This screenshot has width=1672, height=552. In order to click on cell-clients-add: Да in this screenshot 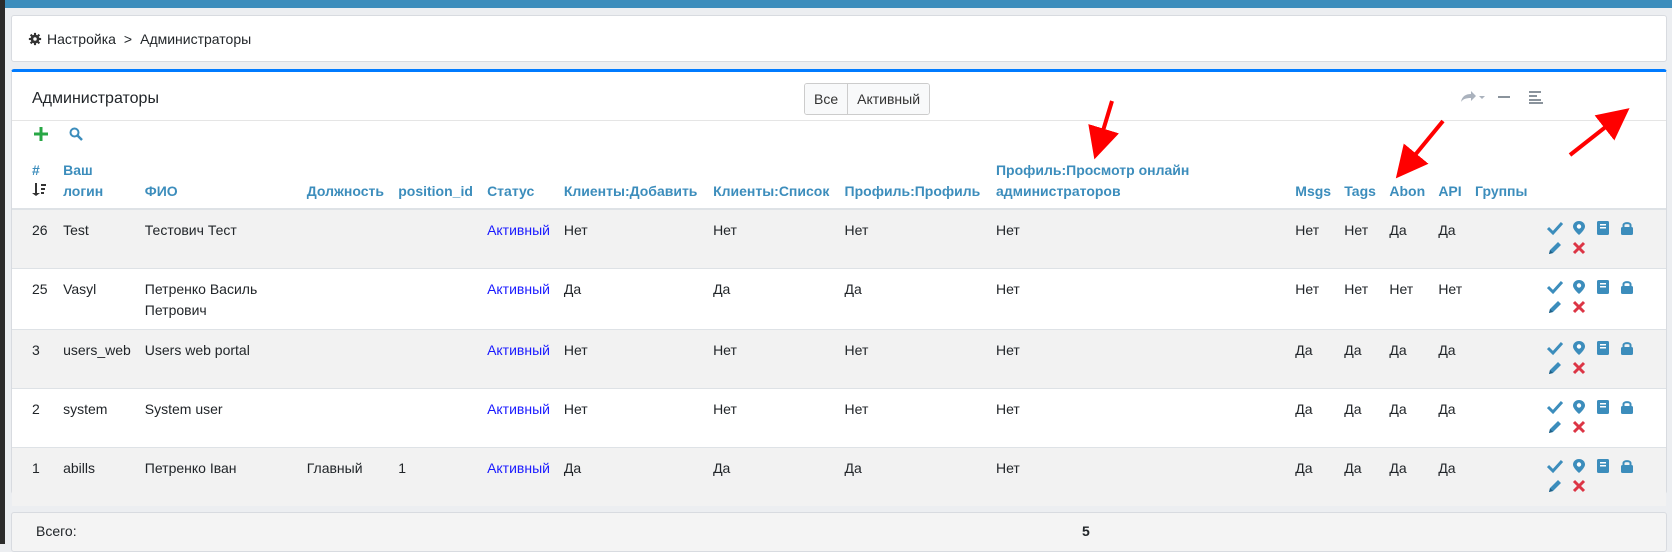, I will do `click(632, 476)`.